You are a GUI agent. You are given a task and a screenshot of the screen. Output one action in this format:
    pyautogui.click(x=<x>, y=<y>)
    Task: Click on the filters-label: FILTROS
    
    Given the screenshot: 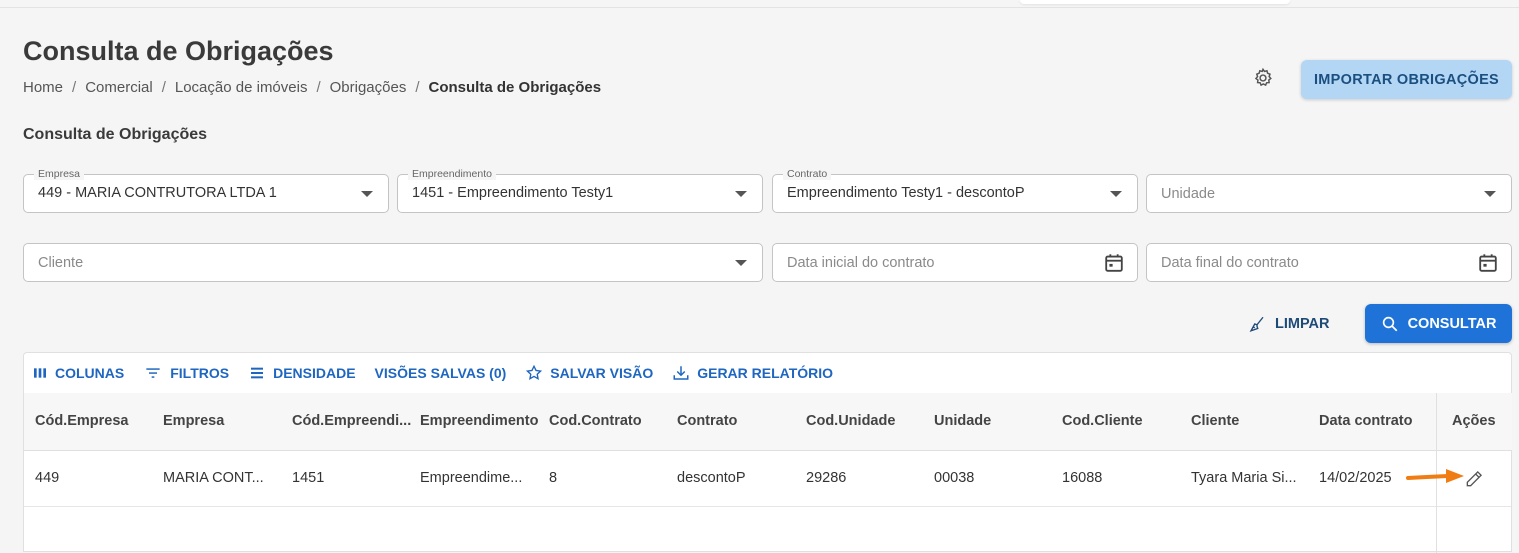 What is the action you would take?
    pyautogui.click(x=200, y=373)
    